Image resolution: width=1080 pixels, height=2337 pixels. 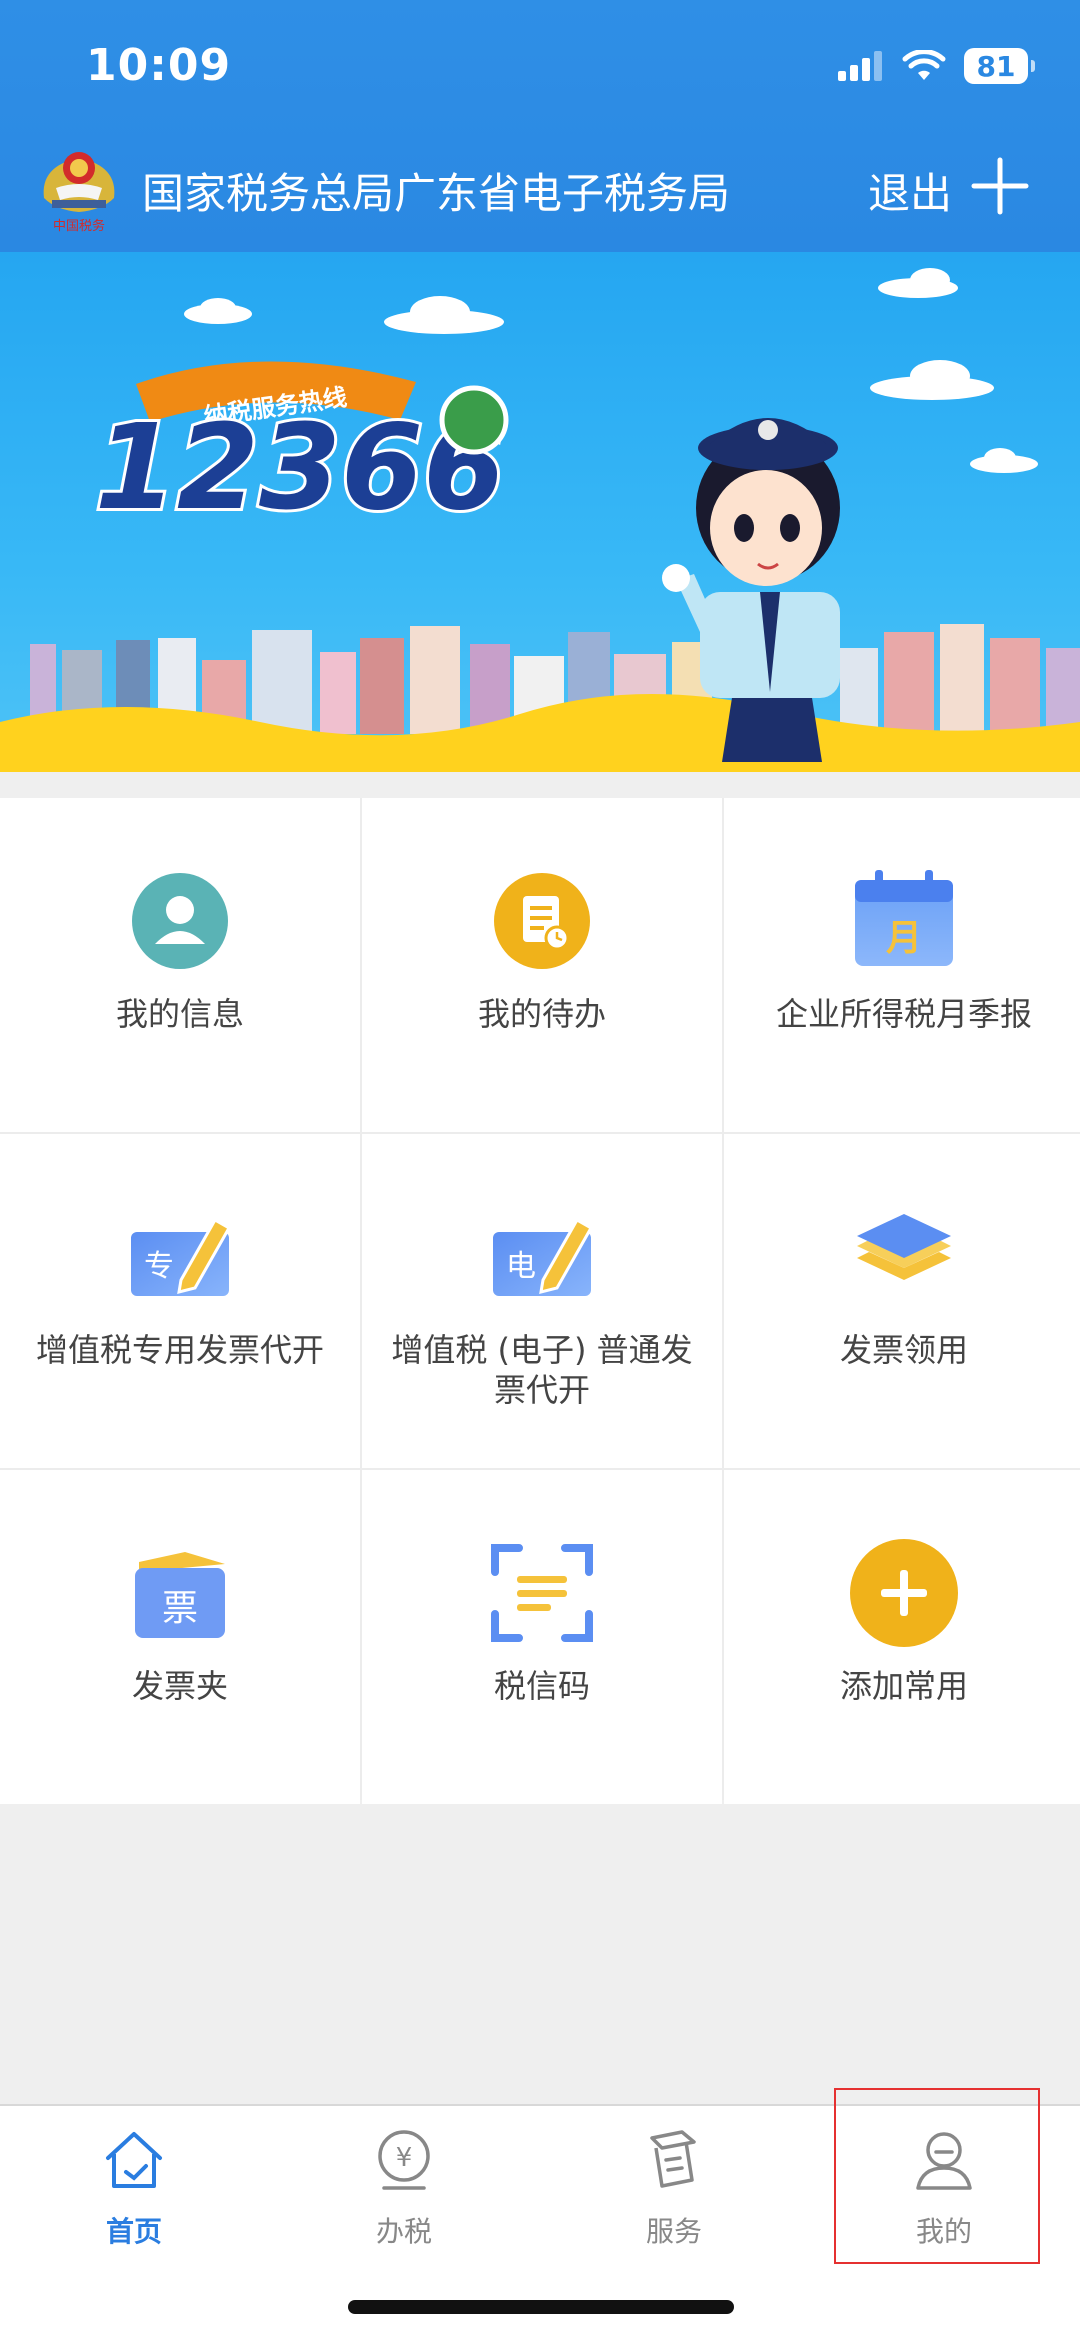 What do you see at coordinates (180, 921) in the screenshot?
I see `user-info-icon` at bounding box center [180, 921].